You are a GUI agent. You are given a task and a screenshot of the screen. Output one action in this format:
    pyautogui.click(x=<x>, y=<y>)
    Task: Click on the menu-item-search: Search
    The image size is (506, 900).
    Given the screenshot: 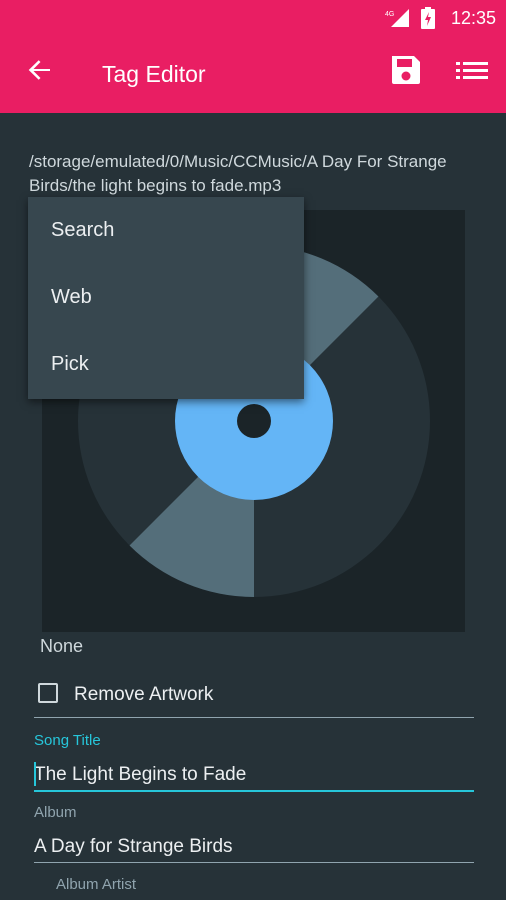 What is the action you would take?
    pyautogui.click(x=166, y=230)
    